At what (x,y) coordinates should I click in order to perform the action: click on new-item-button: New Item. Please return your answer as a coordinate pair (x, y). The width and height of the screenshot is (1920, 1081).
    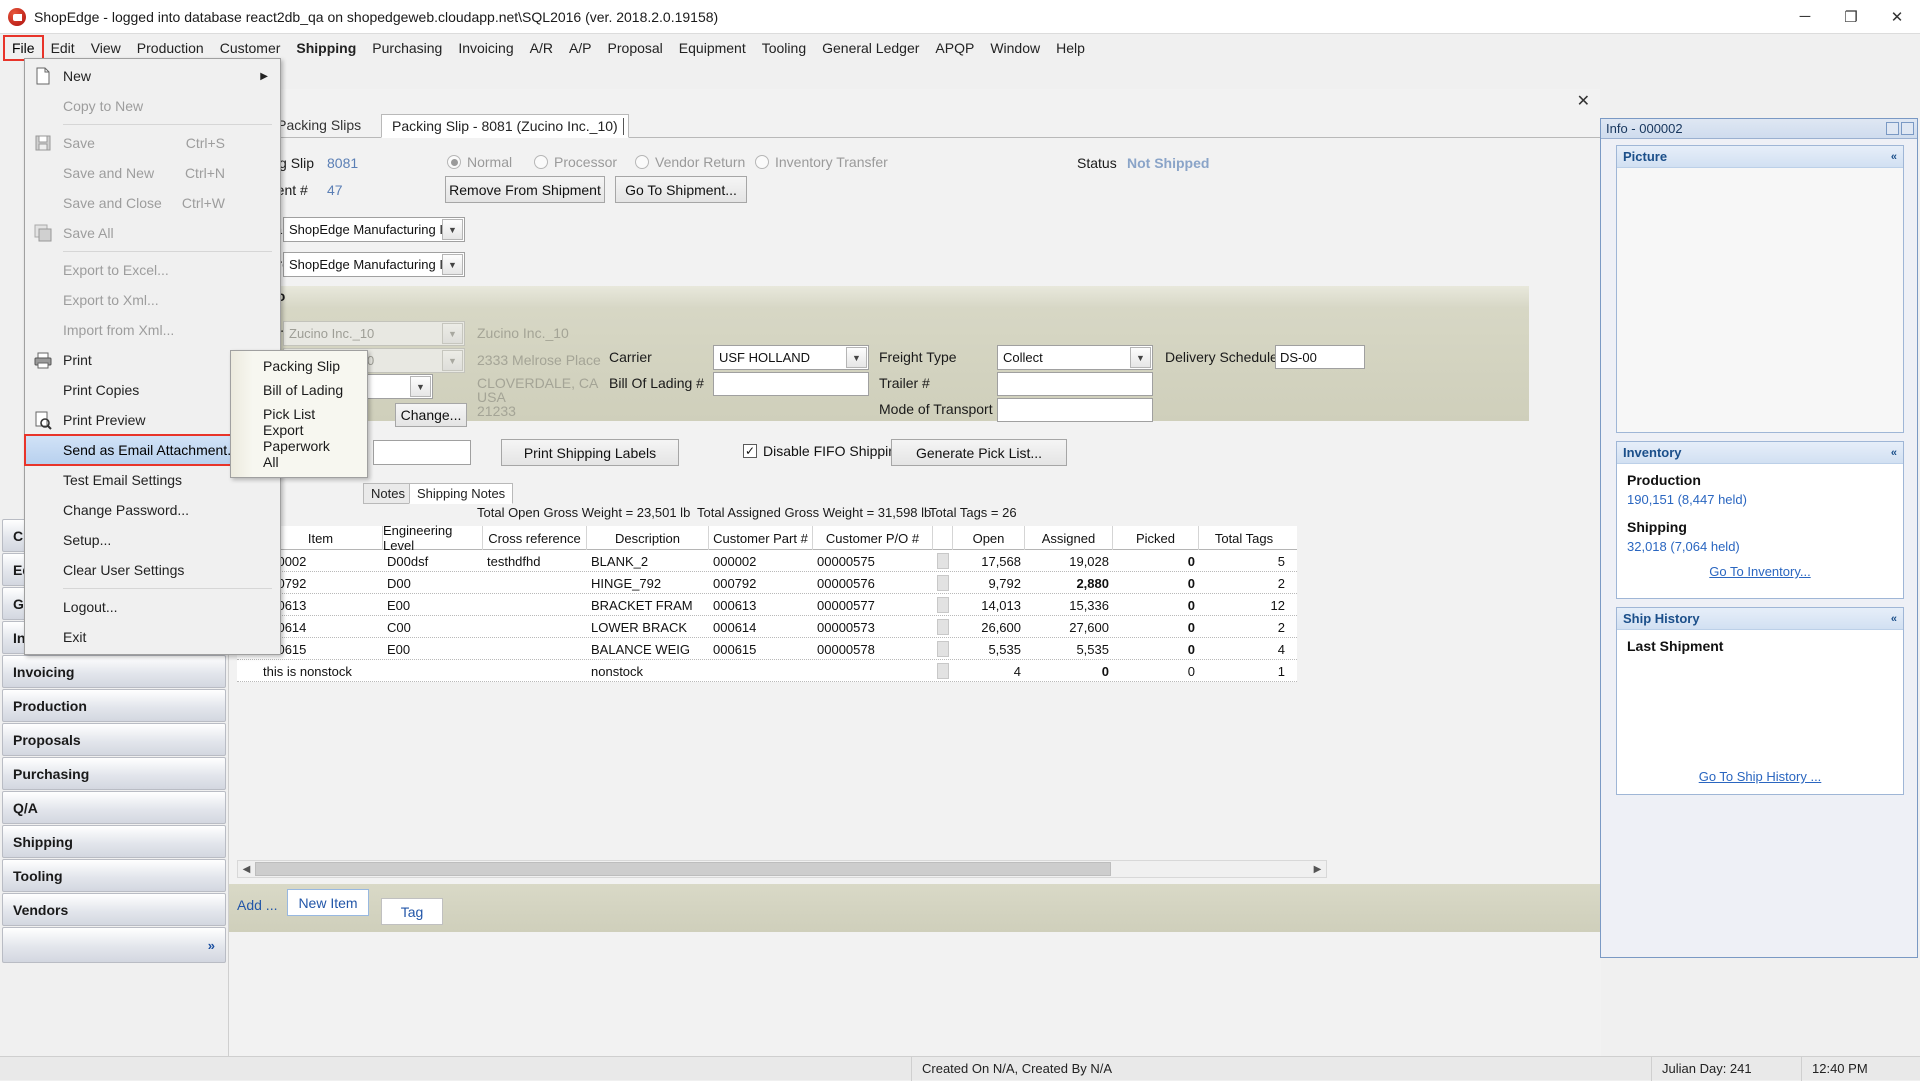
    Looking at the image, I should click on (328, 902).